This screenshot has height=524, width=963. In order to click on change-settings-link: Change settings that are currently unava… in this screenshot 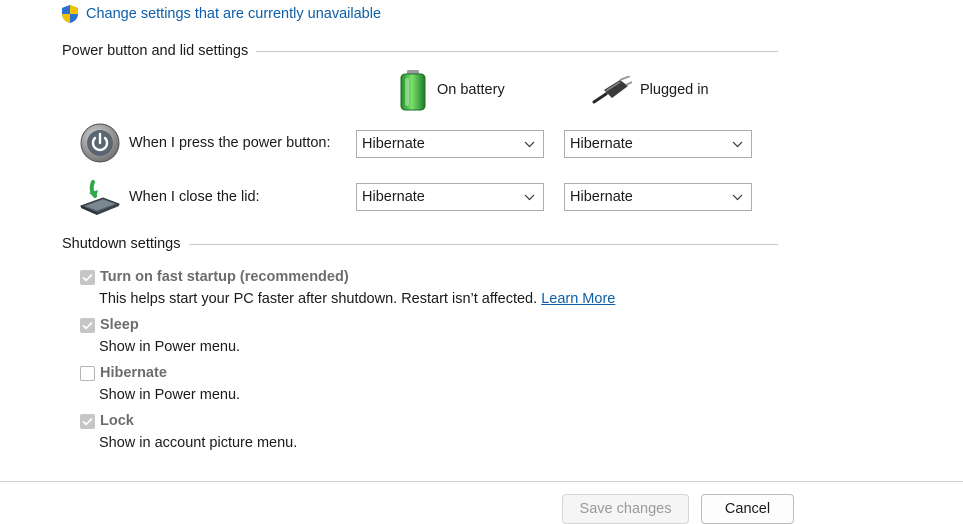, I will do `click(220, 14)`.